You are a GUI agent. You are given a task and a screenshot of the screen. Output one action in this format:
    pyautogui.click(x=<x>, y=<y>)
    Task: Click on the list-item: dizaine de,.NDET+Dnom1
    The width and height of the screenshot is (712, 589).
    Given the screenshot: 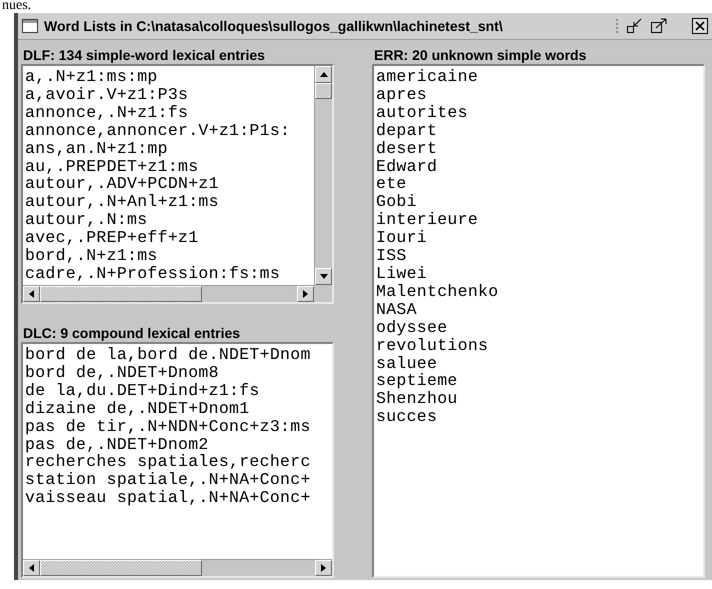 What is the action you would take?
    pyautogui.click(x=137, y=409)
    